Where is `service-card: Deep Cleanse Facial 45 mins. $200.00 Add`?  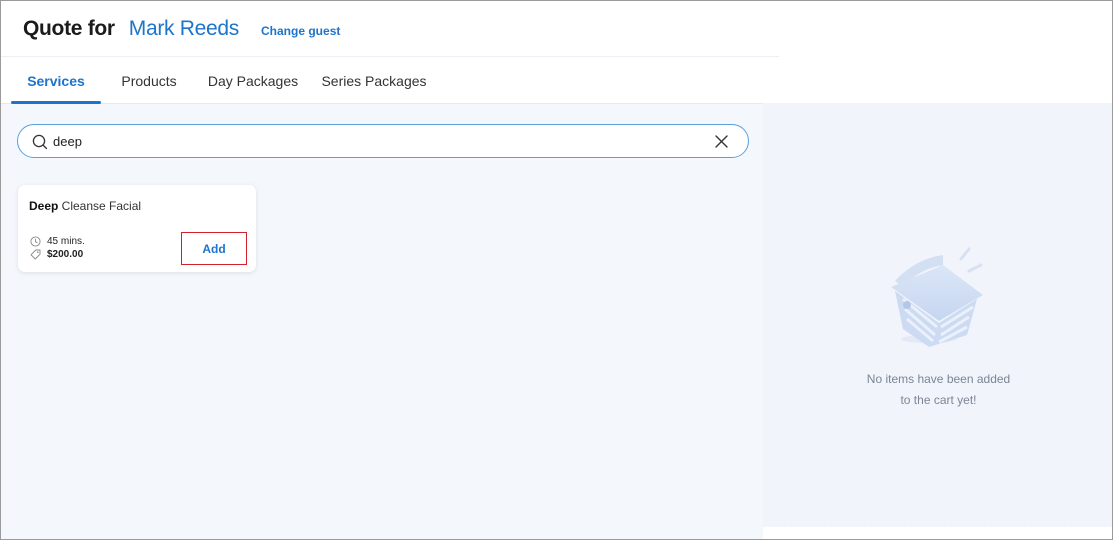
service-card: Deep Cleanse Facial 45 mins. $200.00 Add is located at coordinates (137, 228).